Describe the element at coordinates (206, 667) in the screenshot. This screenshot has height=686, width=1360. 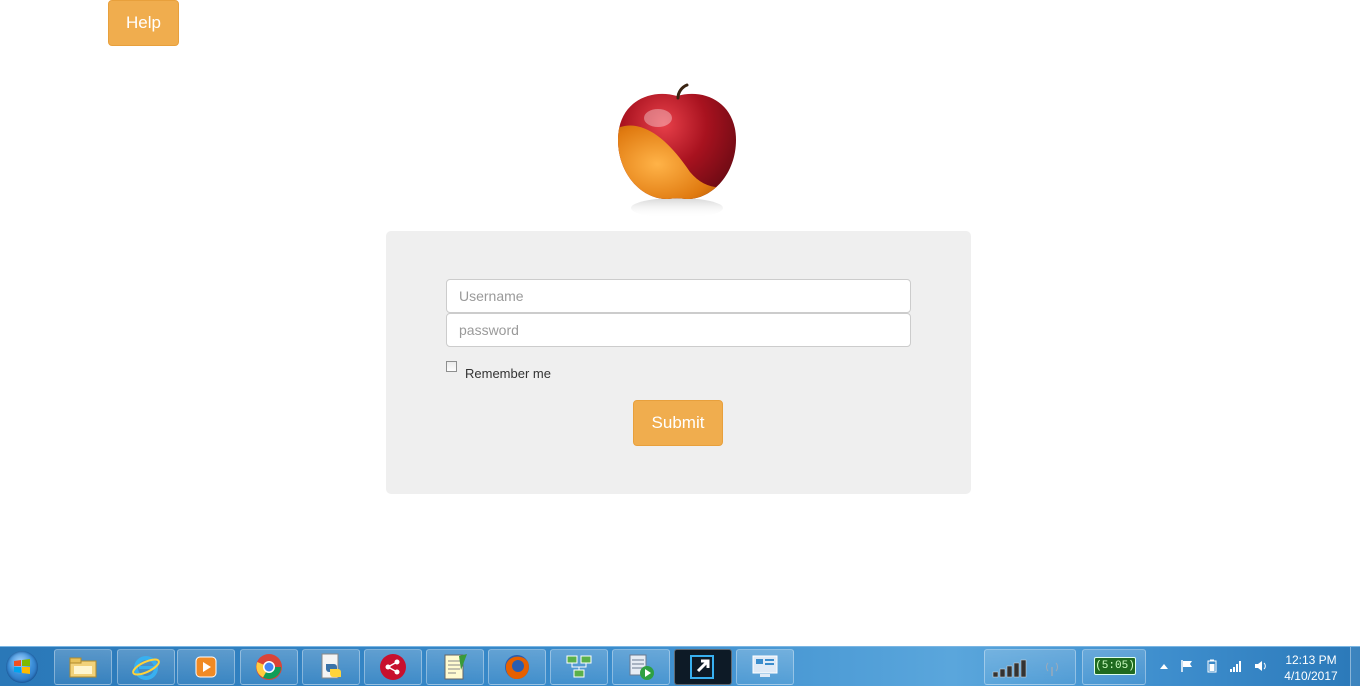
I see `media-player-icon` at that location.